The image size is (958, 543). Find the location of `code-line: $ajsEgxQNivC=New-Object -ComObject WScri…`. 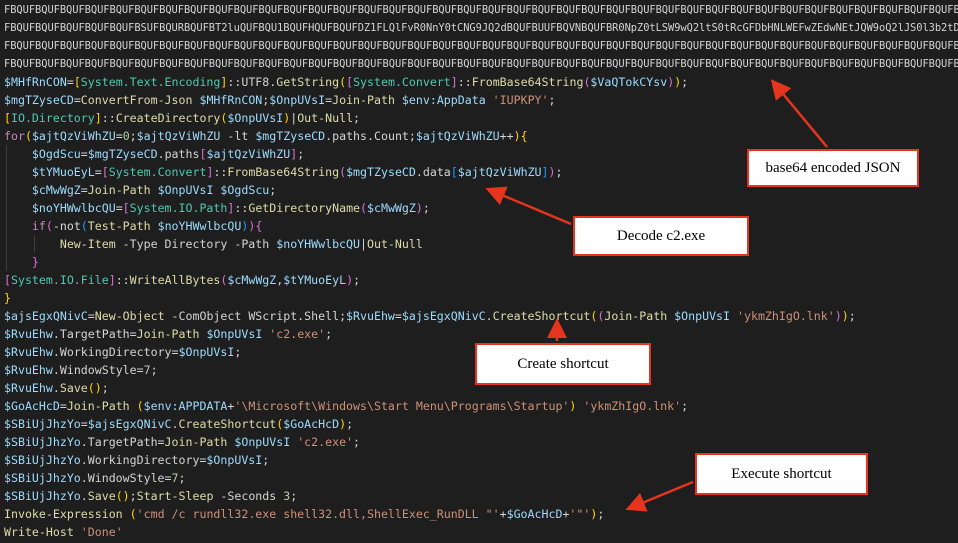

code-line: $ajsEgxQNivC=New-Object -ComObject WScri… is located at coordinates (430, 316).